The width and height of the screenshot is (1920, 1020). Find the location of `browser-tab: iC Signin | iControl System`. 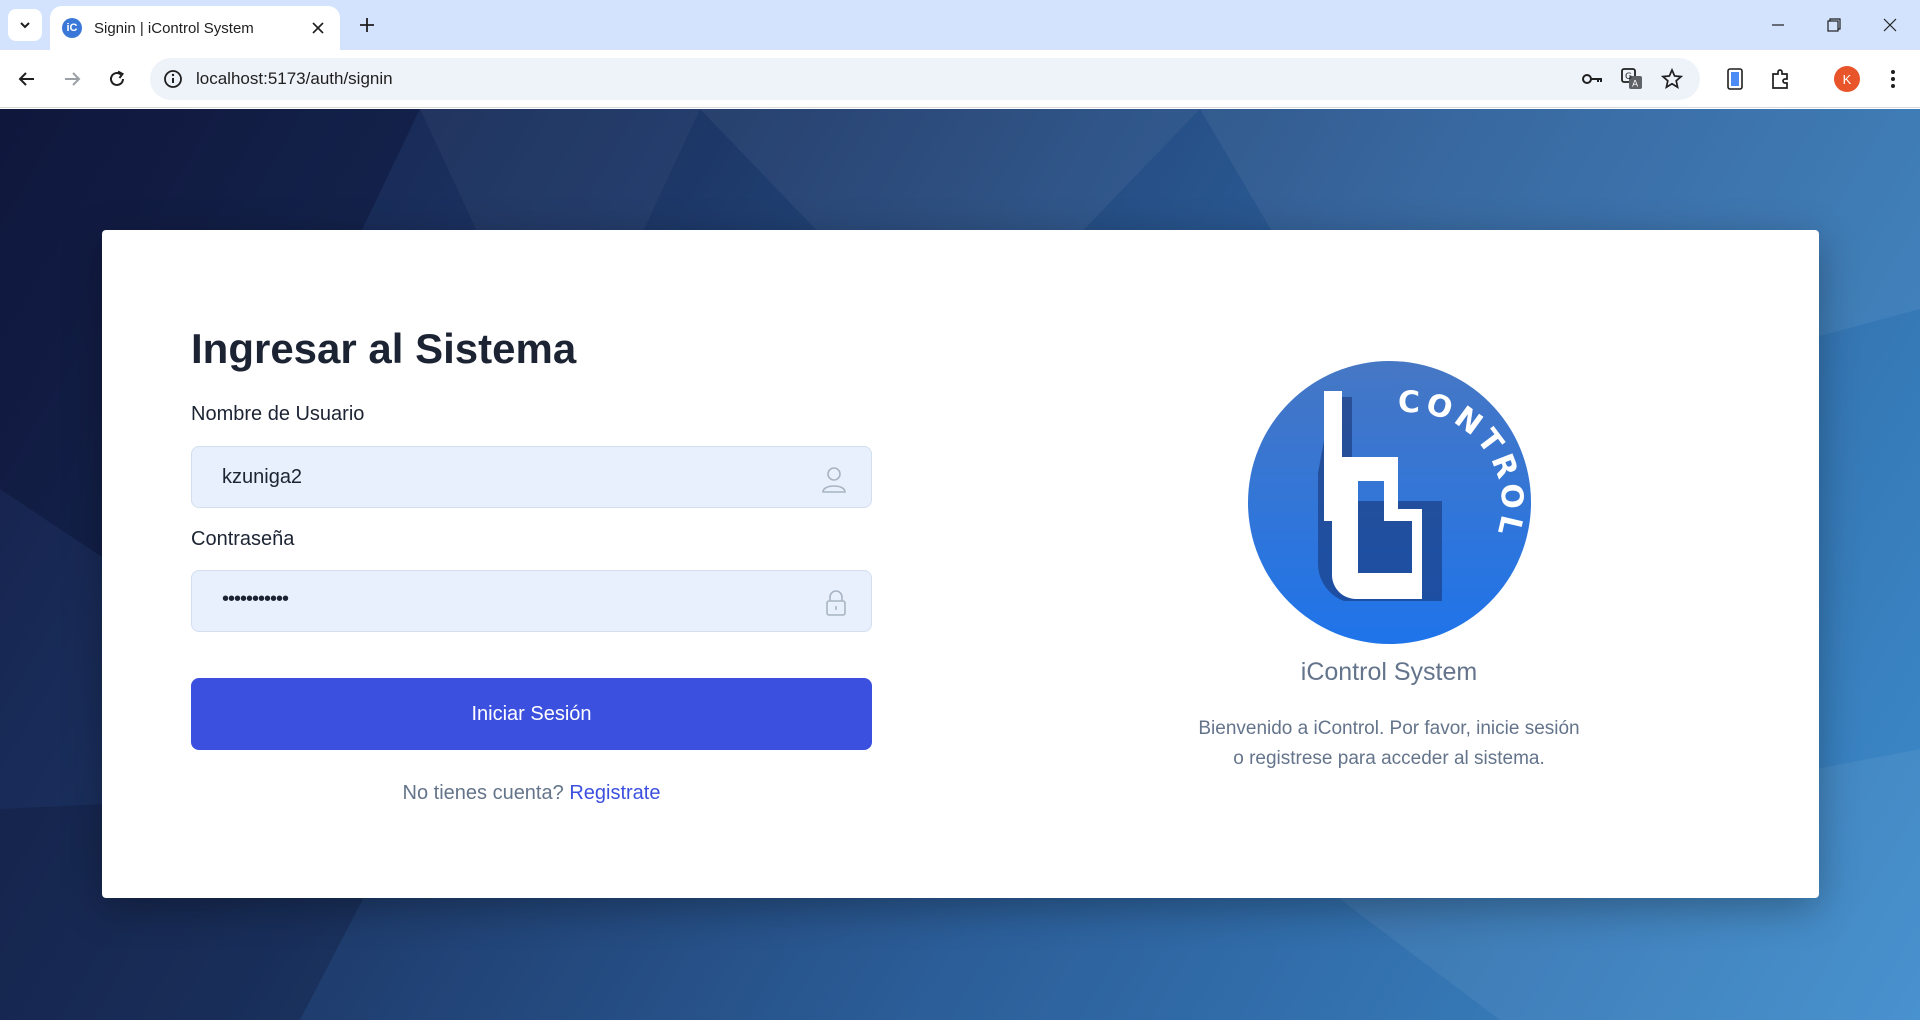

browser-tab: iC Signin | iControl System is located at coordinates (195, 28).